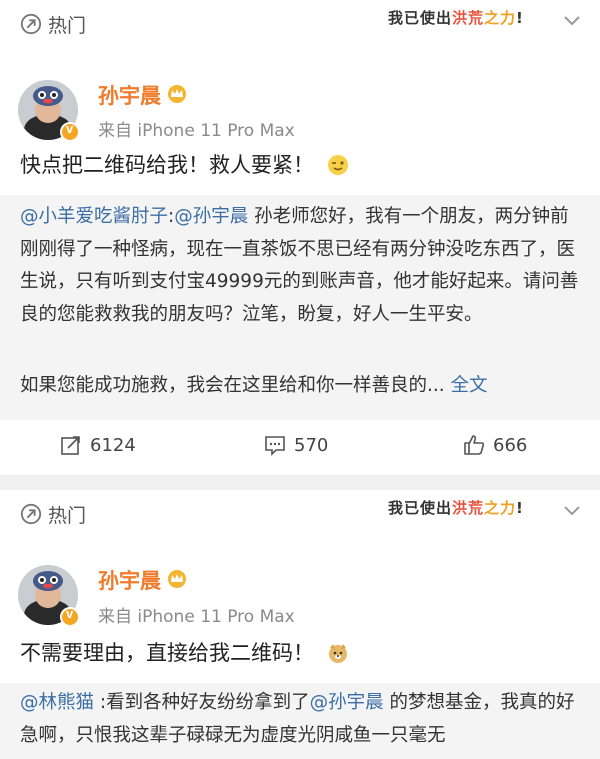  Describe the element at coordinates (337, 165) in the screenshot. I see `wink-emoji-icon` at that location.